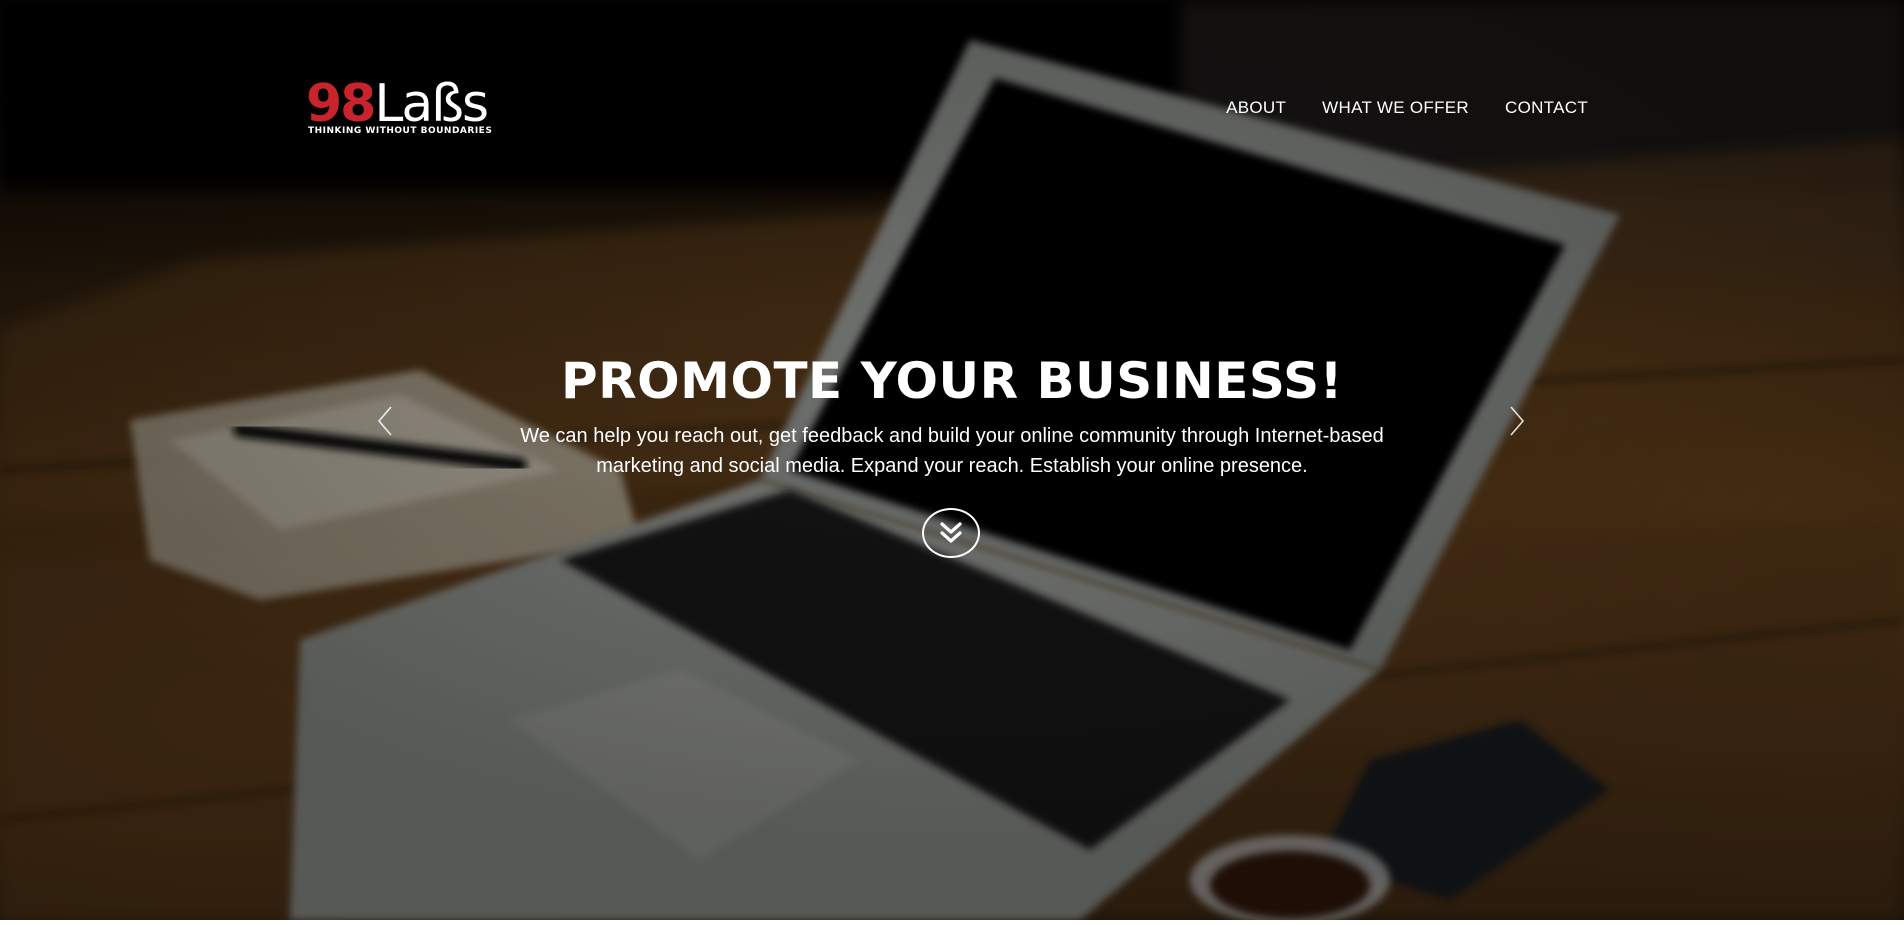  Describe the element at coordinates (952, 381) in the screenshot. I see `hero-title: PROMOTE YOUR BUSINESS!` at that location.